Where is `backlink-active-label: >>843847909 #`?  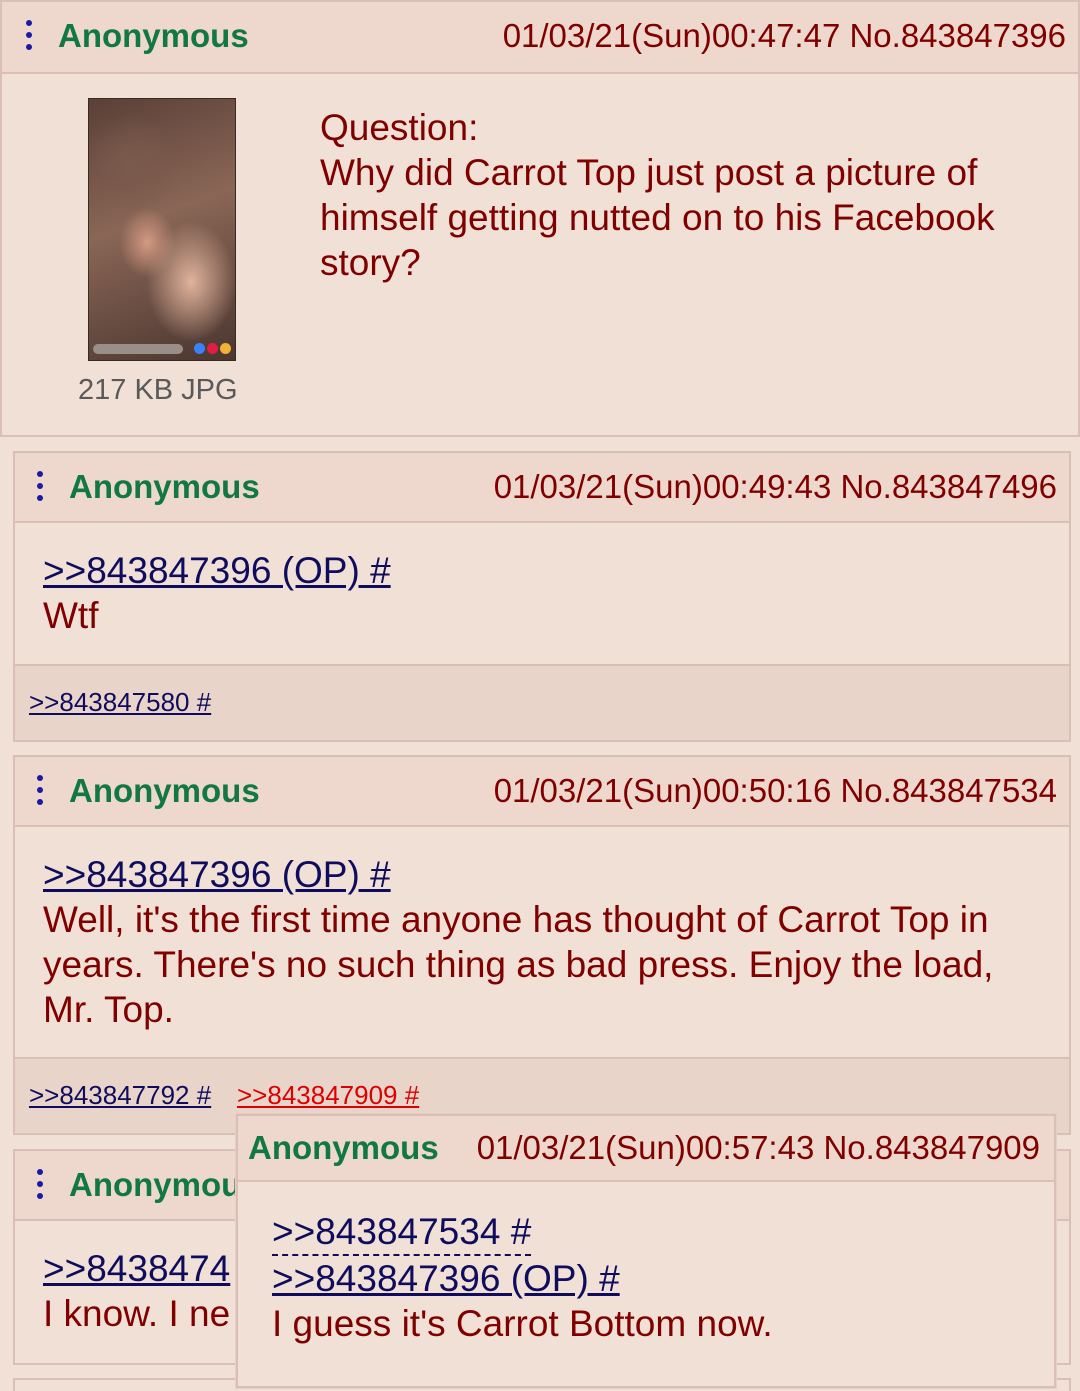
backlink-active-label: >>843847909 # is located at coordinates (328, 1095).